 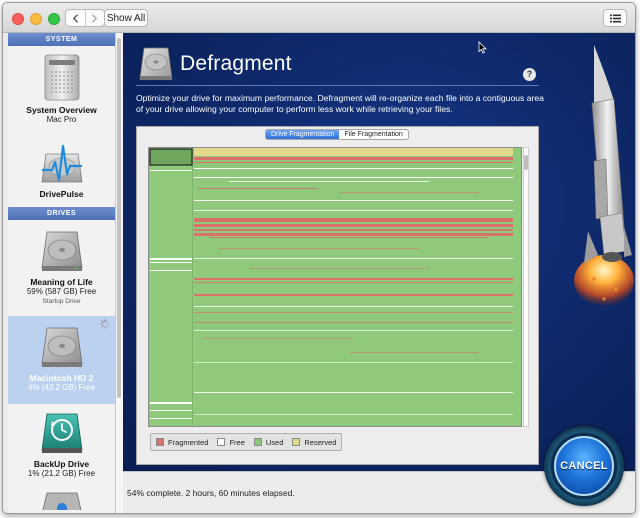 What do you see at coordinates (337, 85) in the screenshot?
I see `title-divider` at bounding box center [337, 85].